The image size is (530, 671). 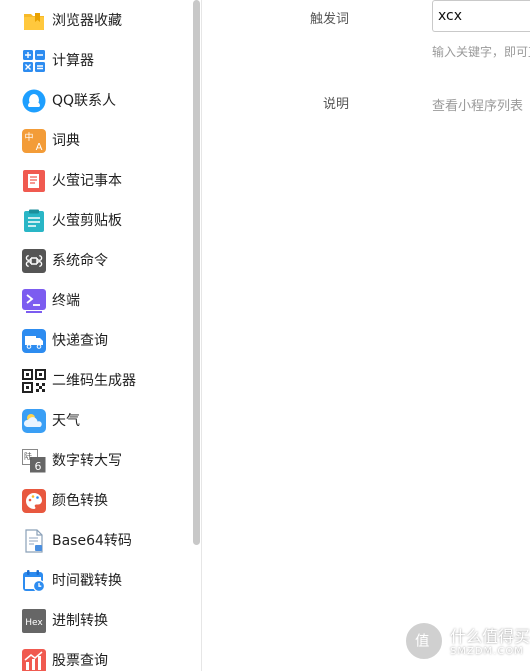 I want to click on qrcode-icon, so click(x=34, y=381).